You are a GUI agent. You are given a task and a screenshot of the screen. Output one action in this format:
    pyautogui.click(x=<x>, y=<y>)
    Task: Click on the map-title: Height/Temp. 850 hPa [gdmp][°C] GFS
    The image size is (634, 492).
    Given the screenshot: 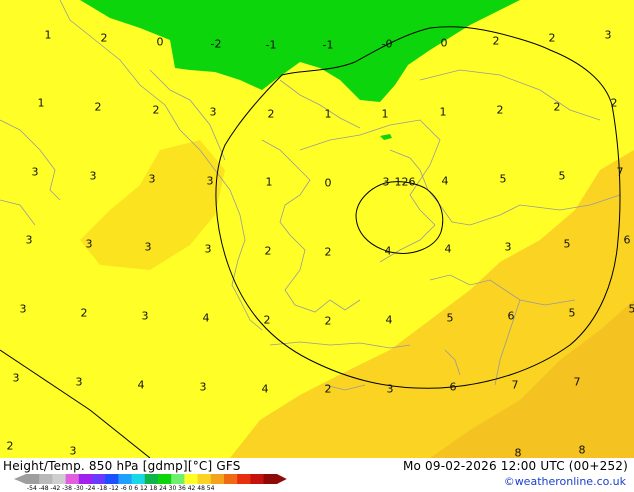 What is the action you would take?
    pyautogui.click(x=122, y=466)
    